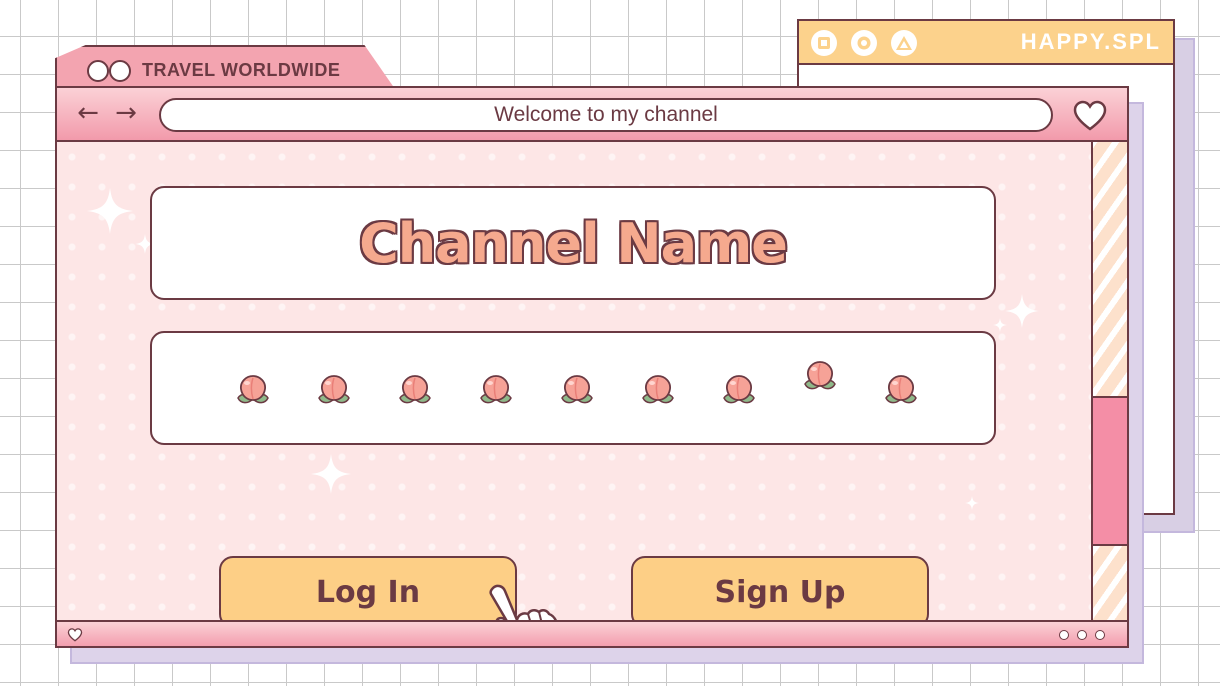 The height and width of the screenshot is (686, 1220). What do you see at coordinates (109, 71) in the screenshot?
I see `tab-circles-icon` at bounding box center [109, 71].